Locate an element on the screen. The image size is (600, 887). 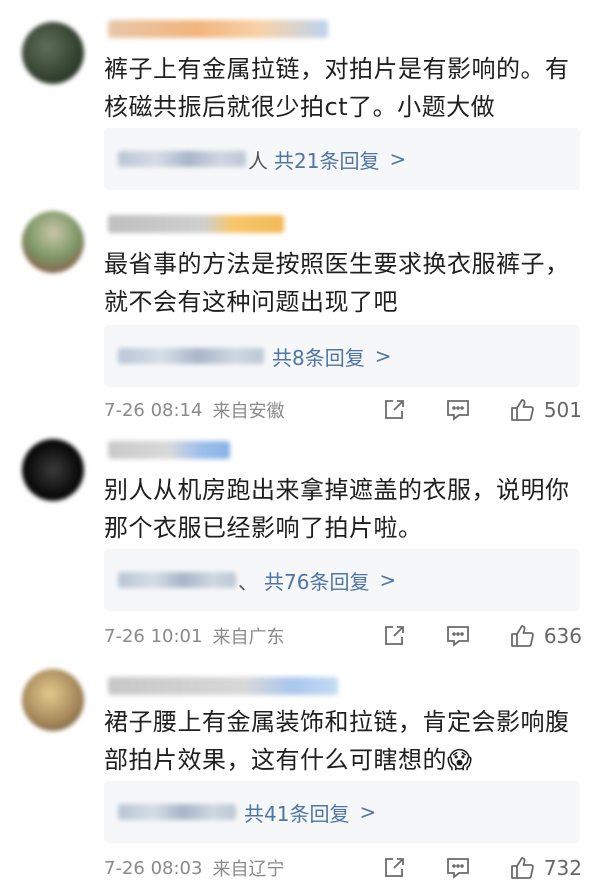
reply-count: 共8条回复 is located at coordinates (318, 357).